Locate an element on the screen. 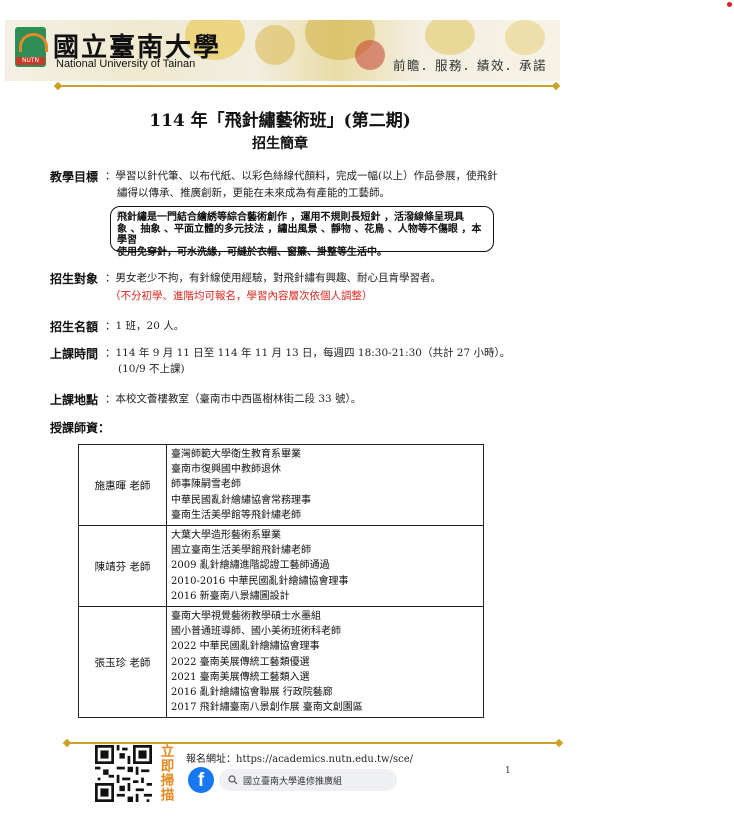  target-text: ：男女老少不拘，有針線使用經驗，對飛針繡有興趣、耐心且肯學習者。 is located at coordinates (273, 278).